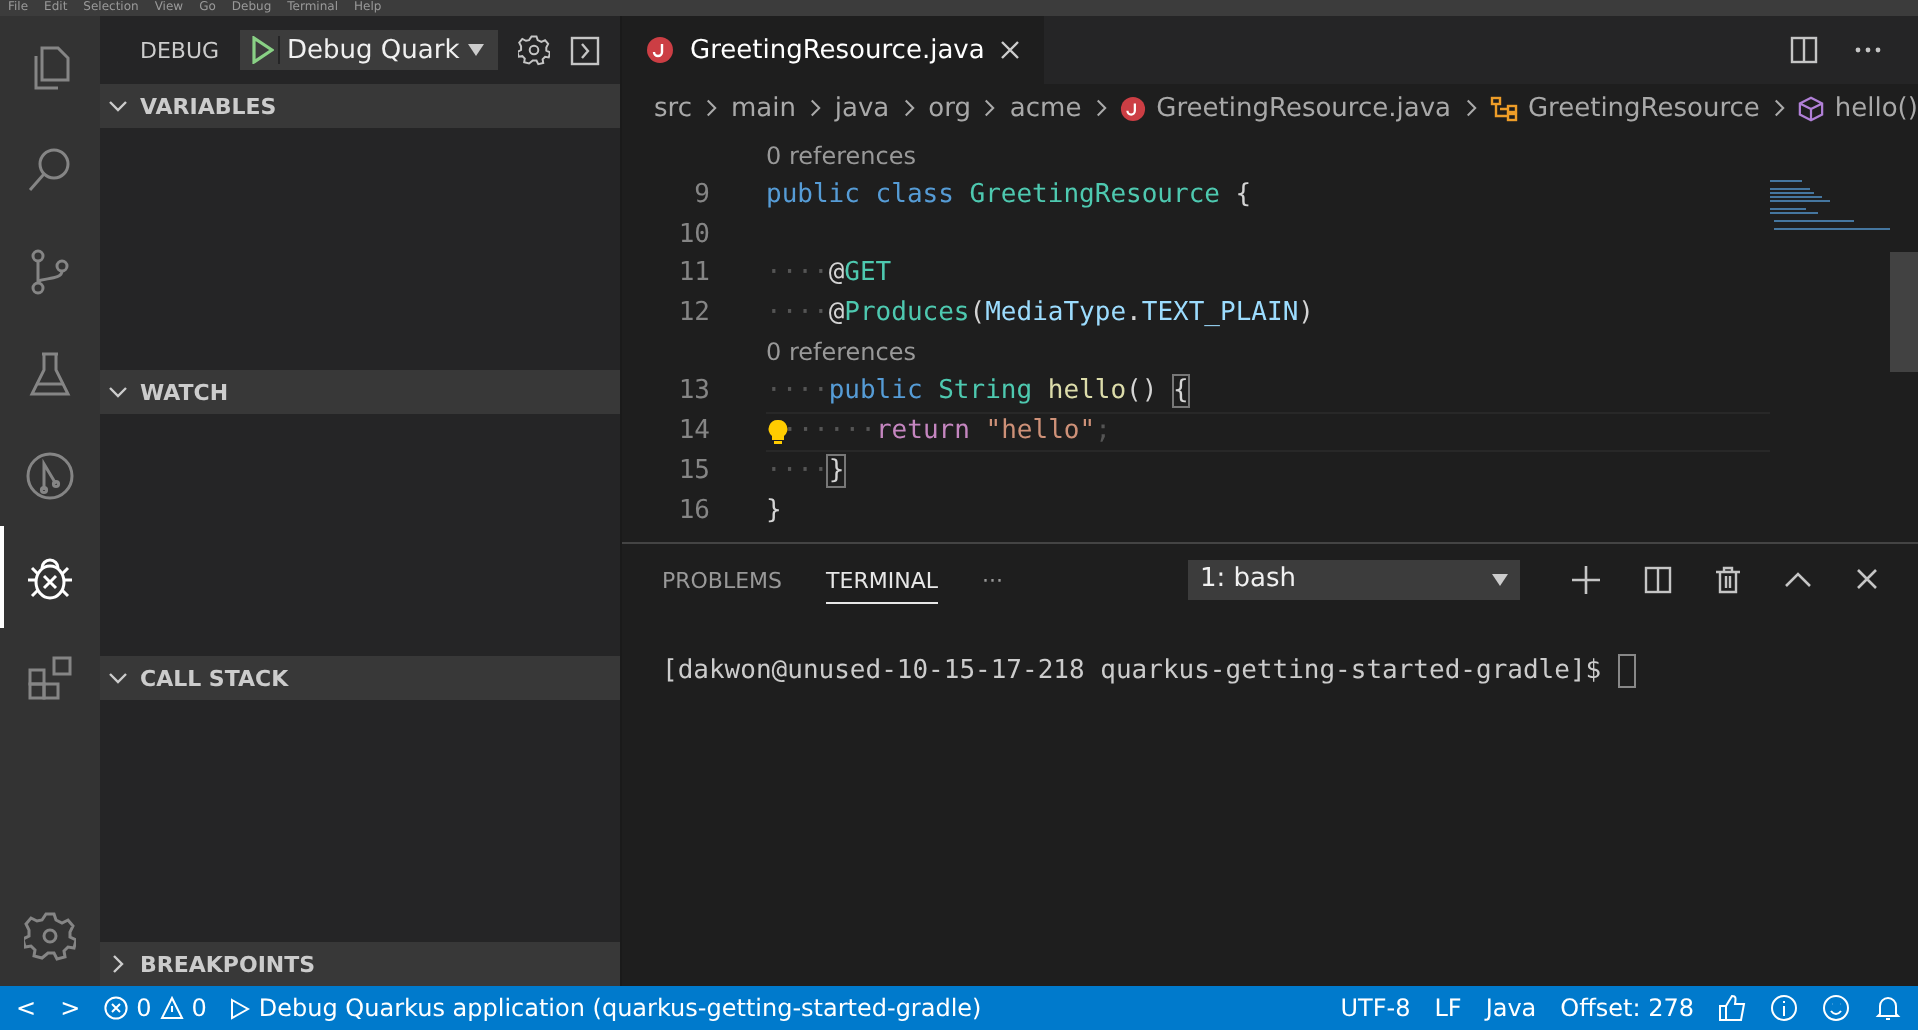  What do you see at coordinates (1586, 579) in the screenshot?
I see `plus-icon` at bounding box center [1586, 579].